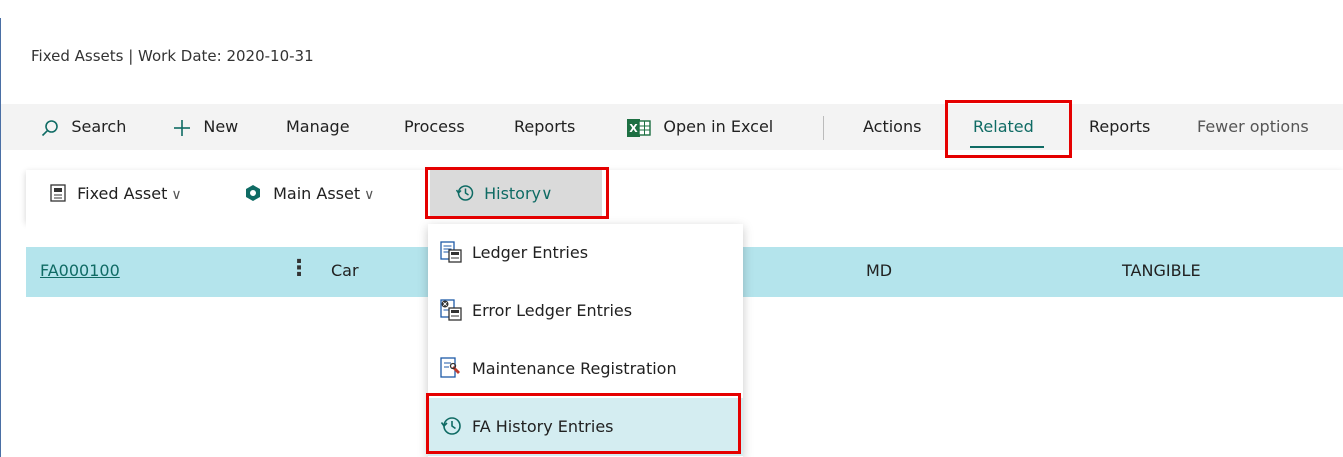 Image resolution: width=1343 pixels, height=457 pixels. What do you see at coordinates (451, 310) in the screenshot?
I see `error-ledger-entries-icon` at bounding box center [451, 310].